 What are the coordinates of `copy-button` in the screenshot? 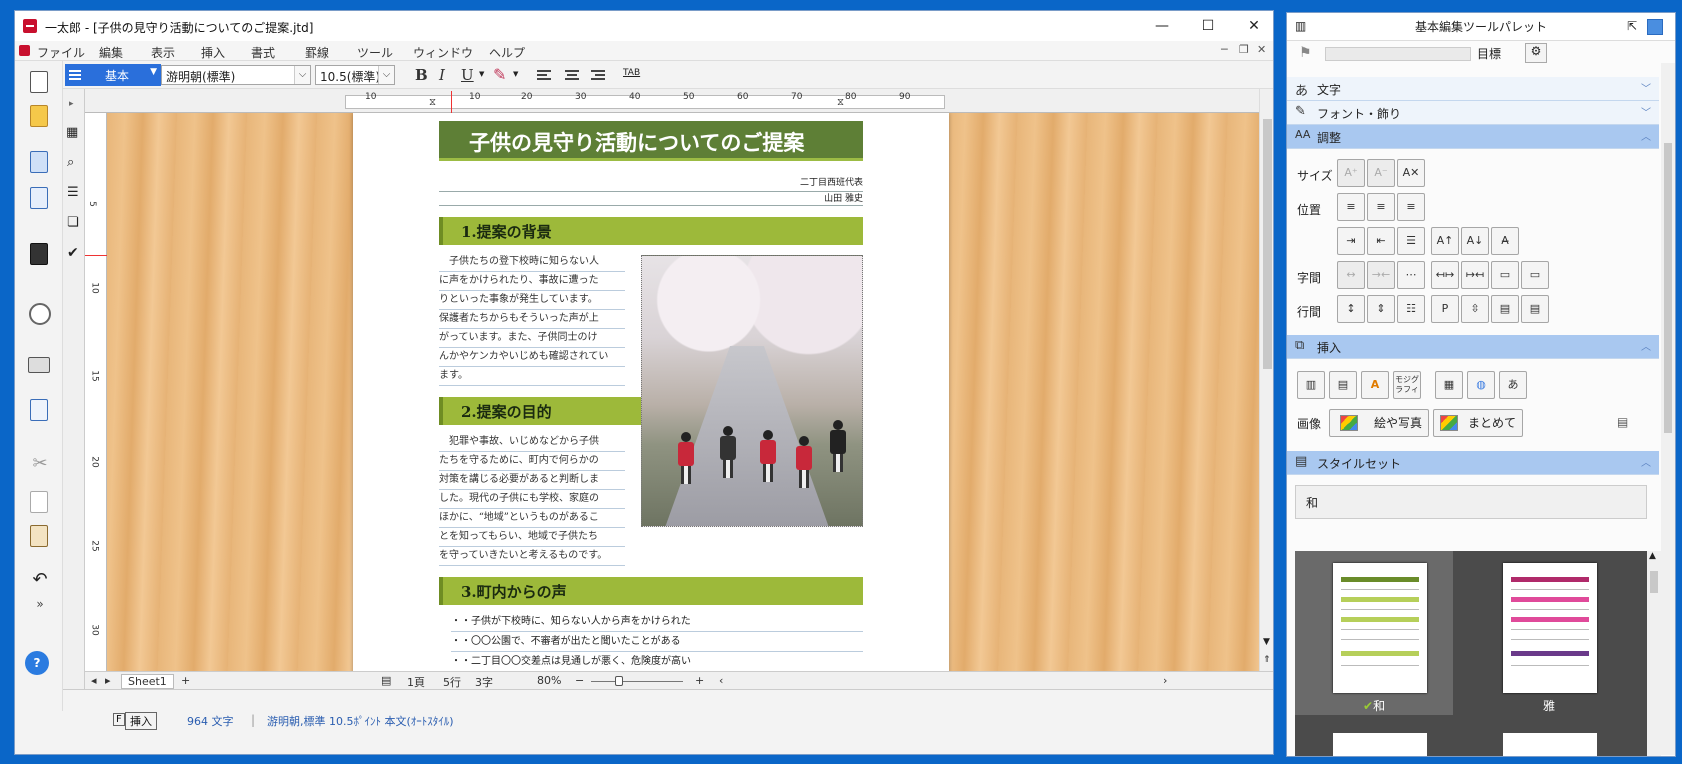 It's located at (40, 502).